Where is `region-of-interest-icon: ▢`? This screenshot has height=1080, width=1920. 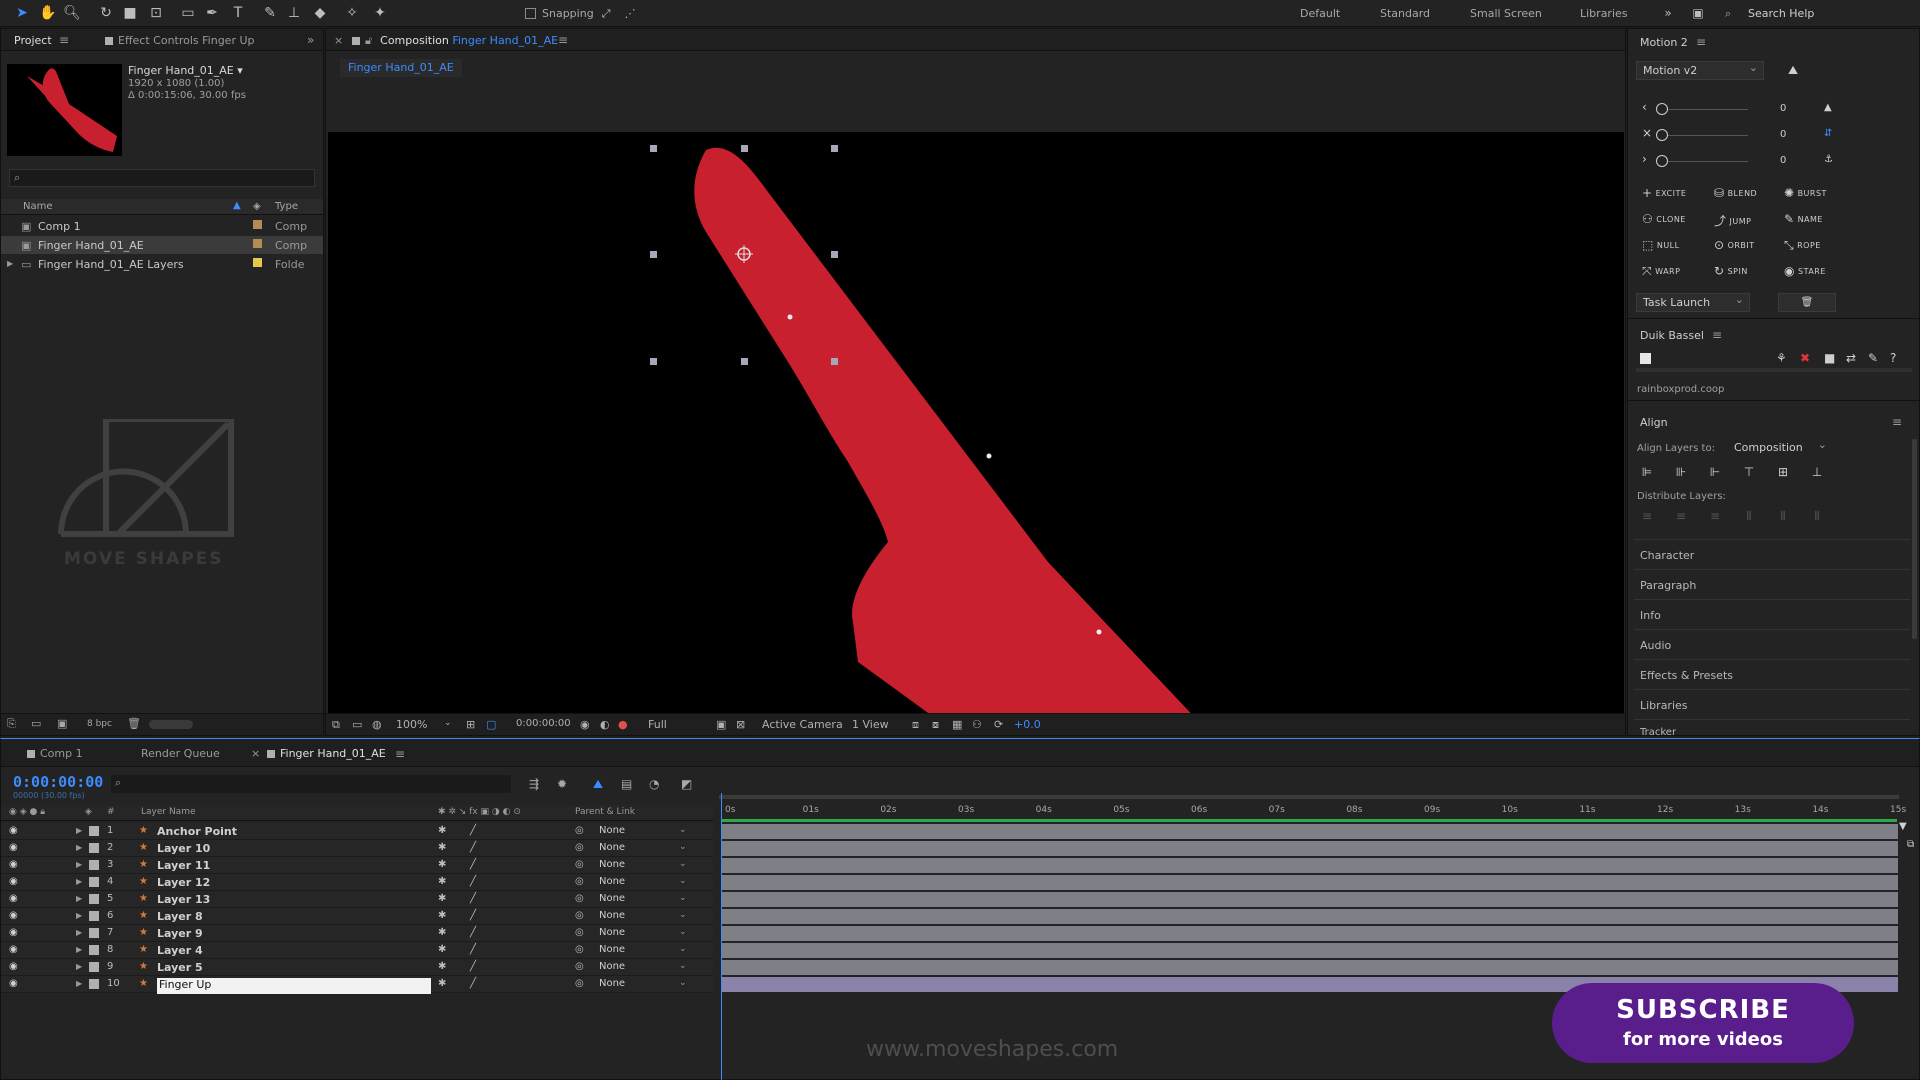
region-of-interest-icon: ▢ is located at coordinates (491, 724).